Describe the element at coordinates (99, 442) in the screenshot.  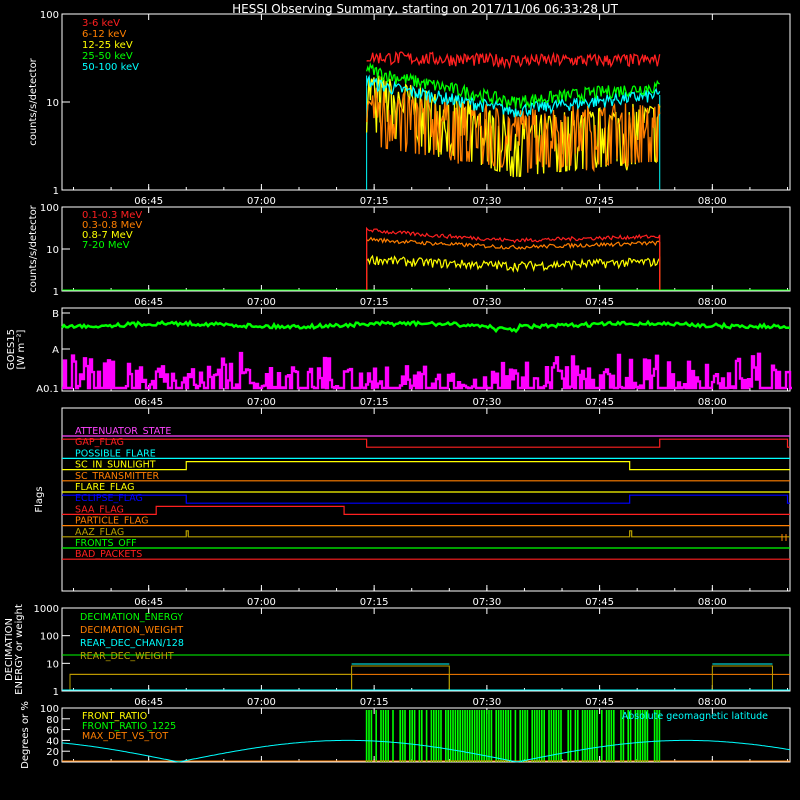
I see `flag-label: GAP_FLAG` at that location.